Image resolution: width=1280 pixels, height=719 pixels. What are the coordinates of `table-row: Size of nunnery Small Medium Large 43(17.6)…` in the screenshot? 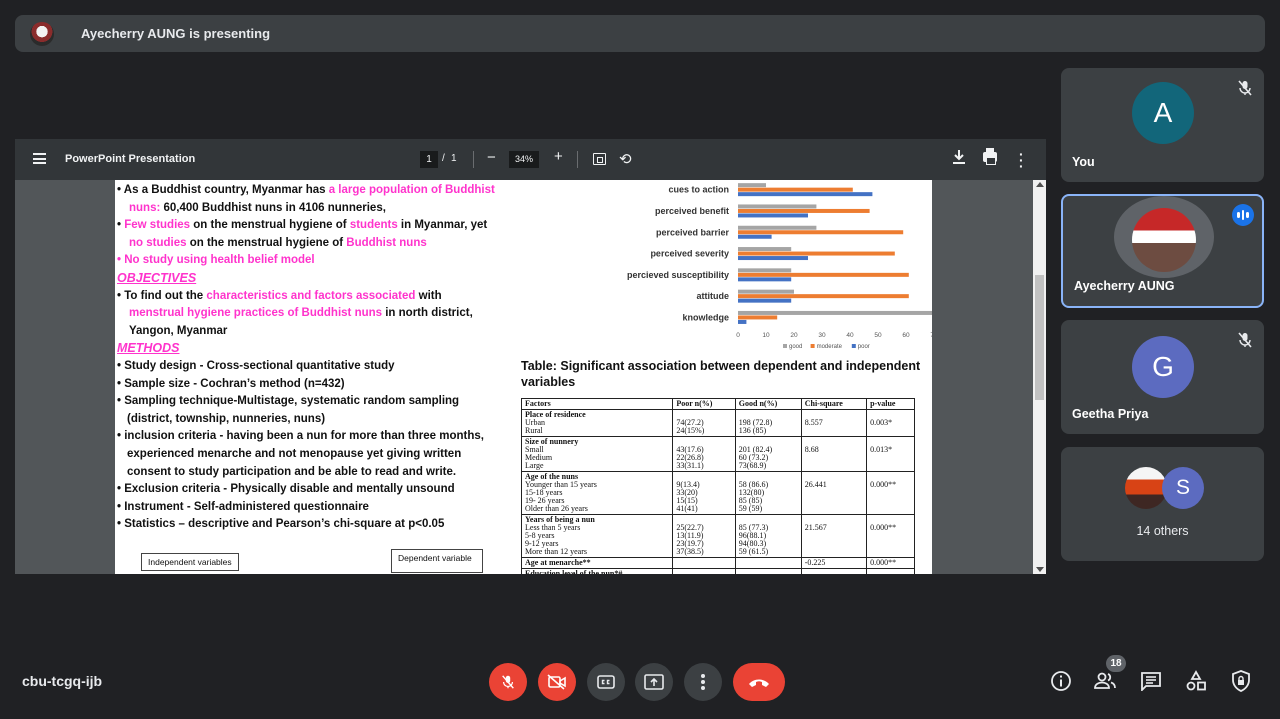 It's located at (717, 454).